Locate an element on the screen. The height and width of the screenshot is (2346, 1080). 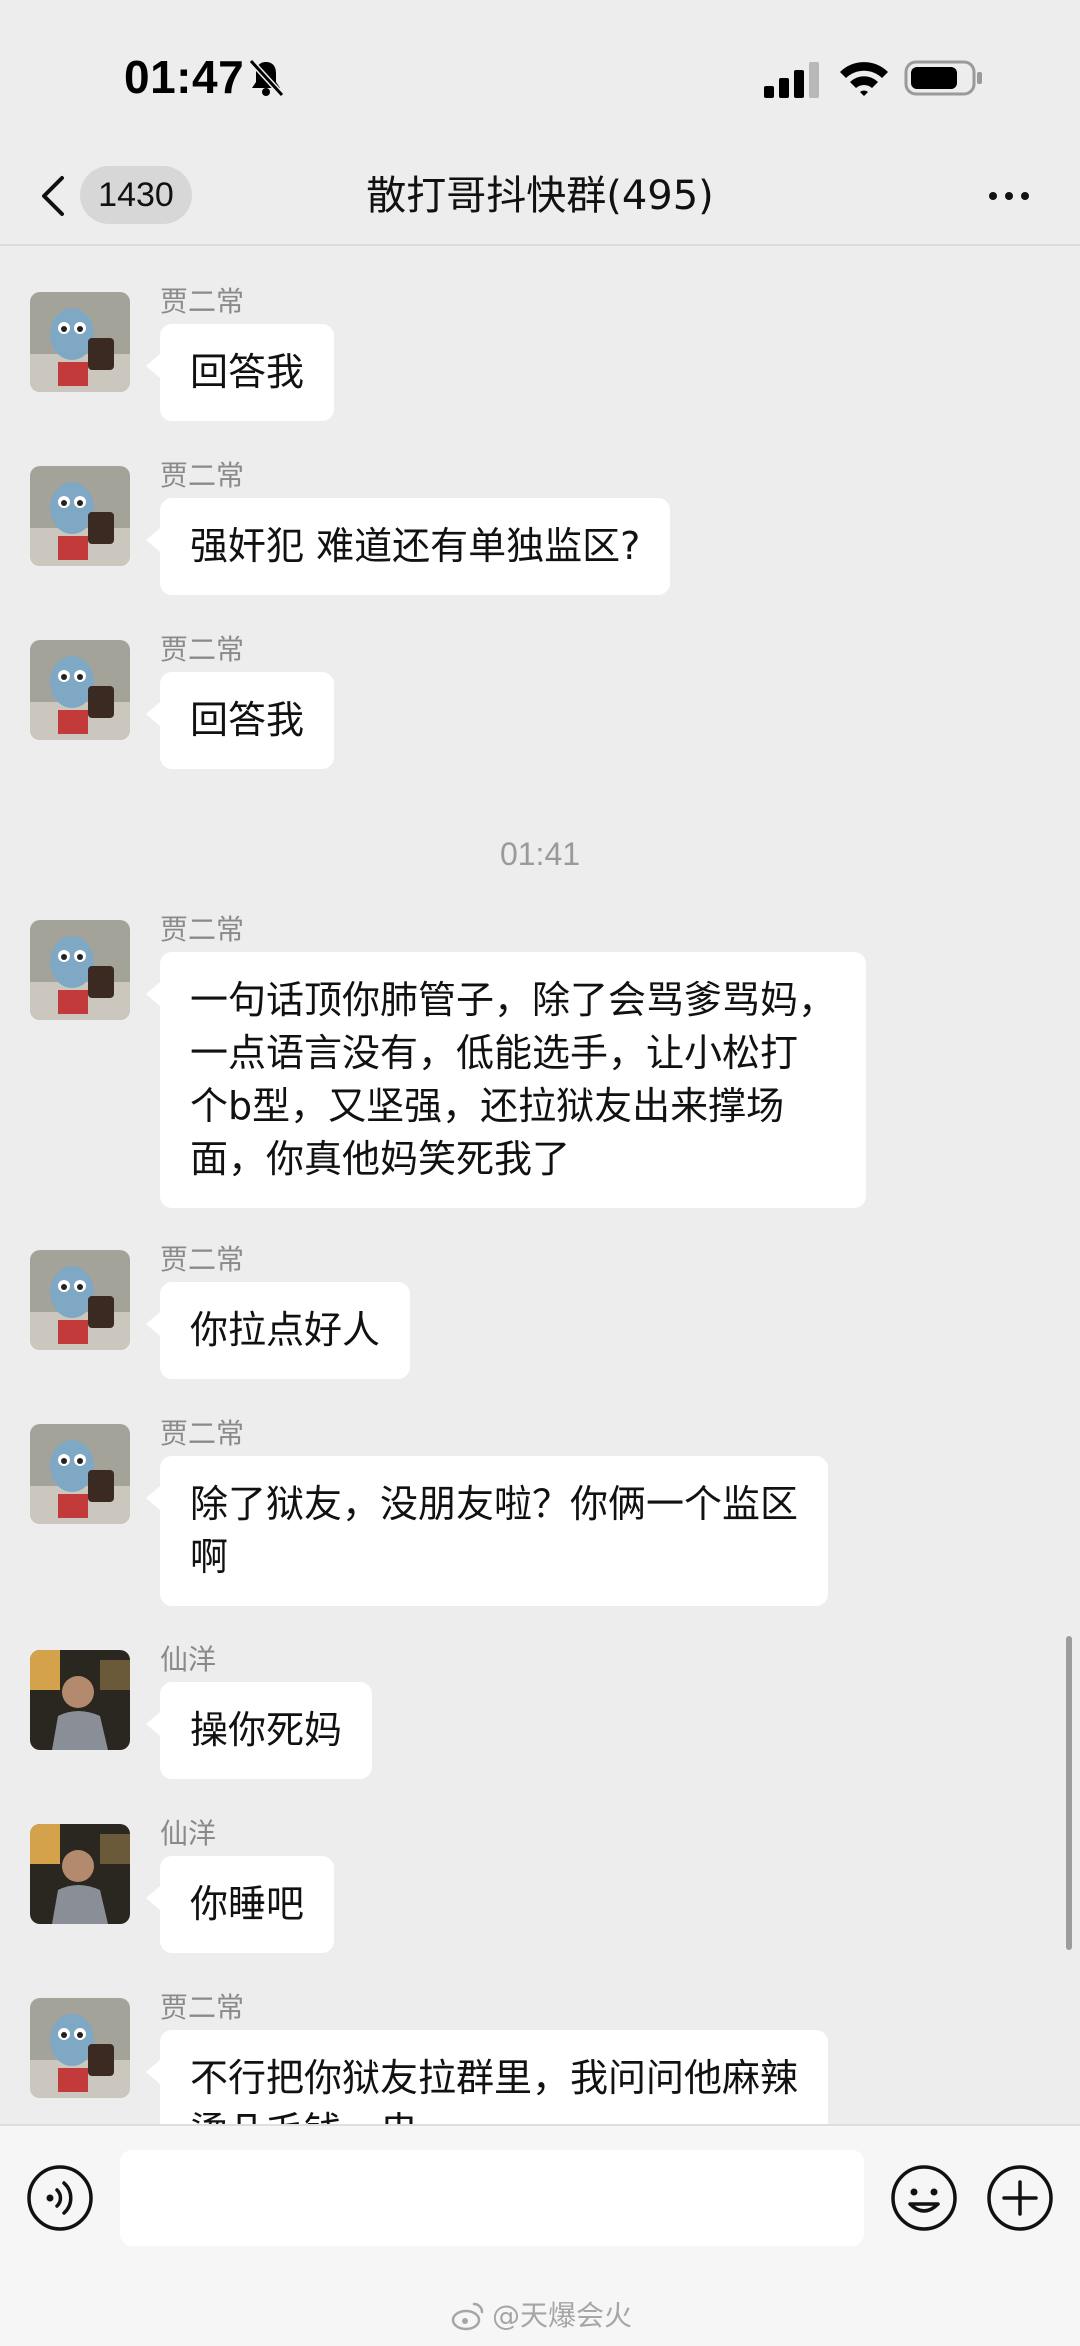
emoji-icon is located at coordinates (924, 2198).